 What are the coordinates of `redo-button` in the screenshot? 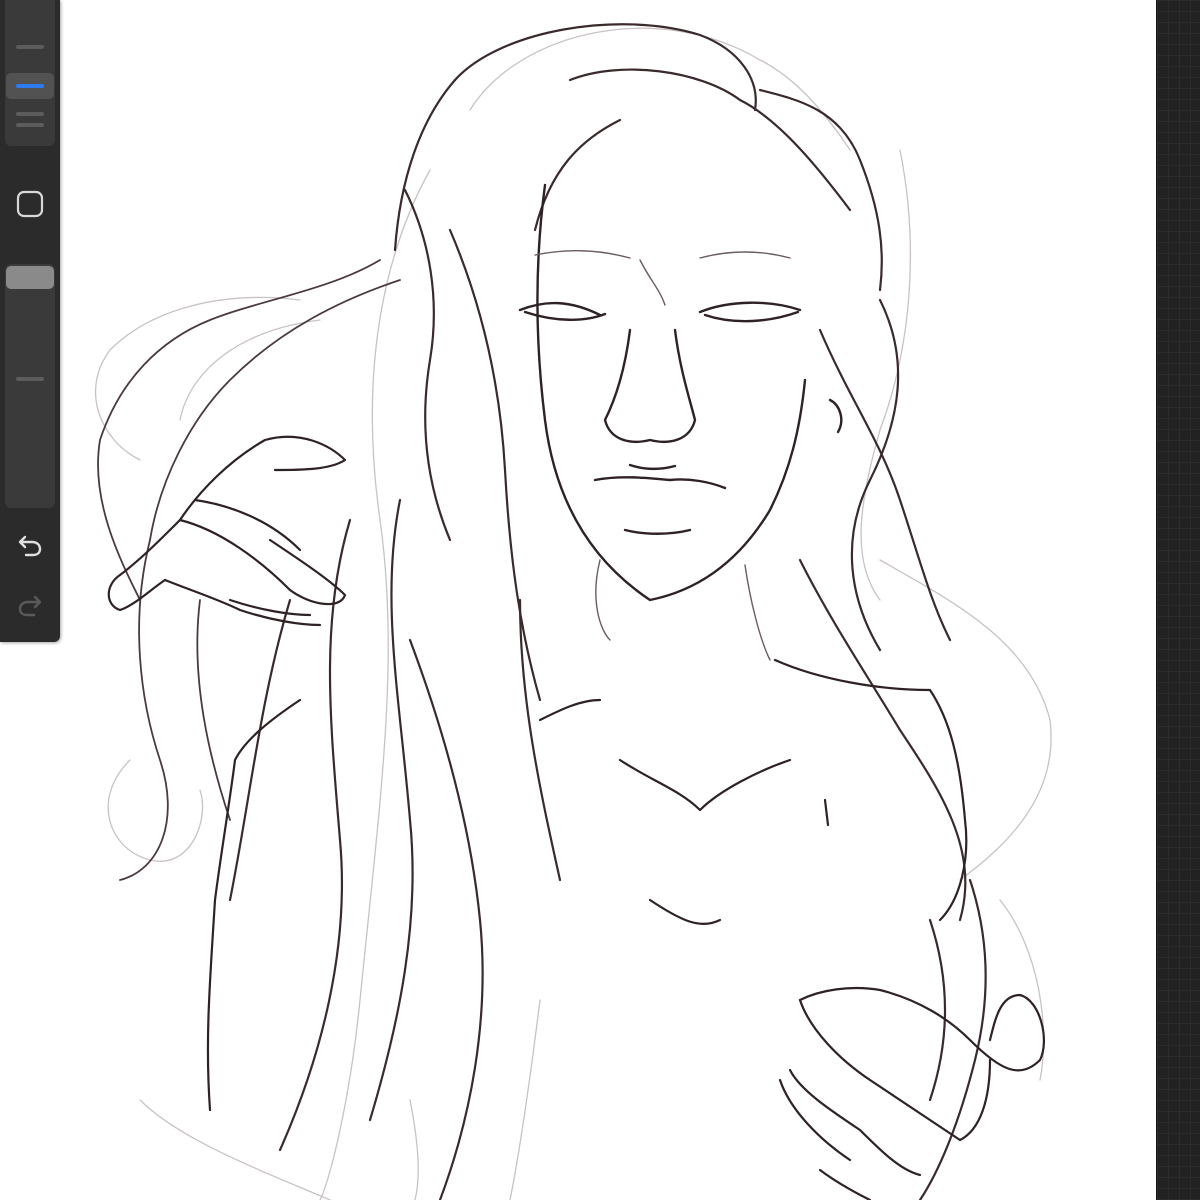 It's located at (30, 605).